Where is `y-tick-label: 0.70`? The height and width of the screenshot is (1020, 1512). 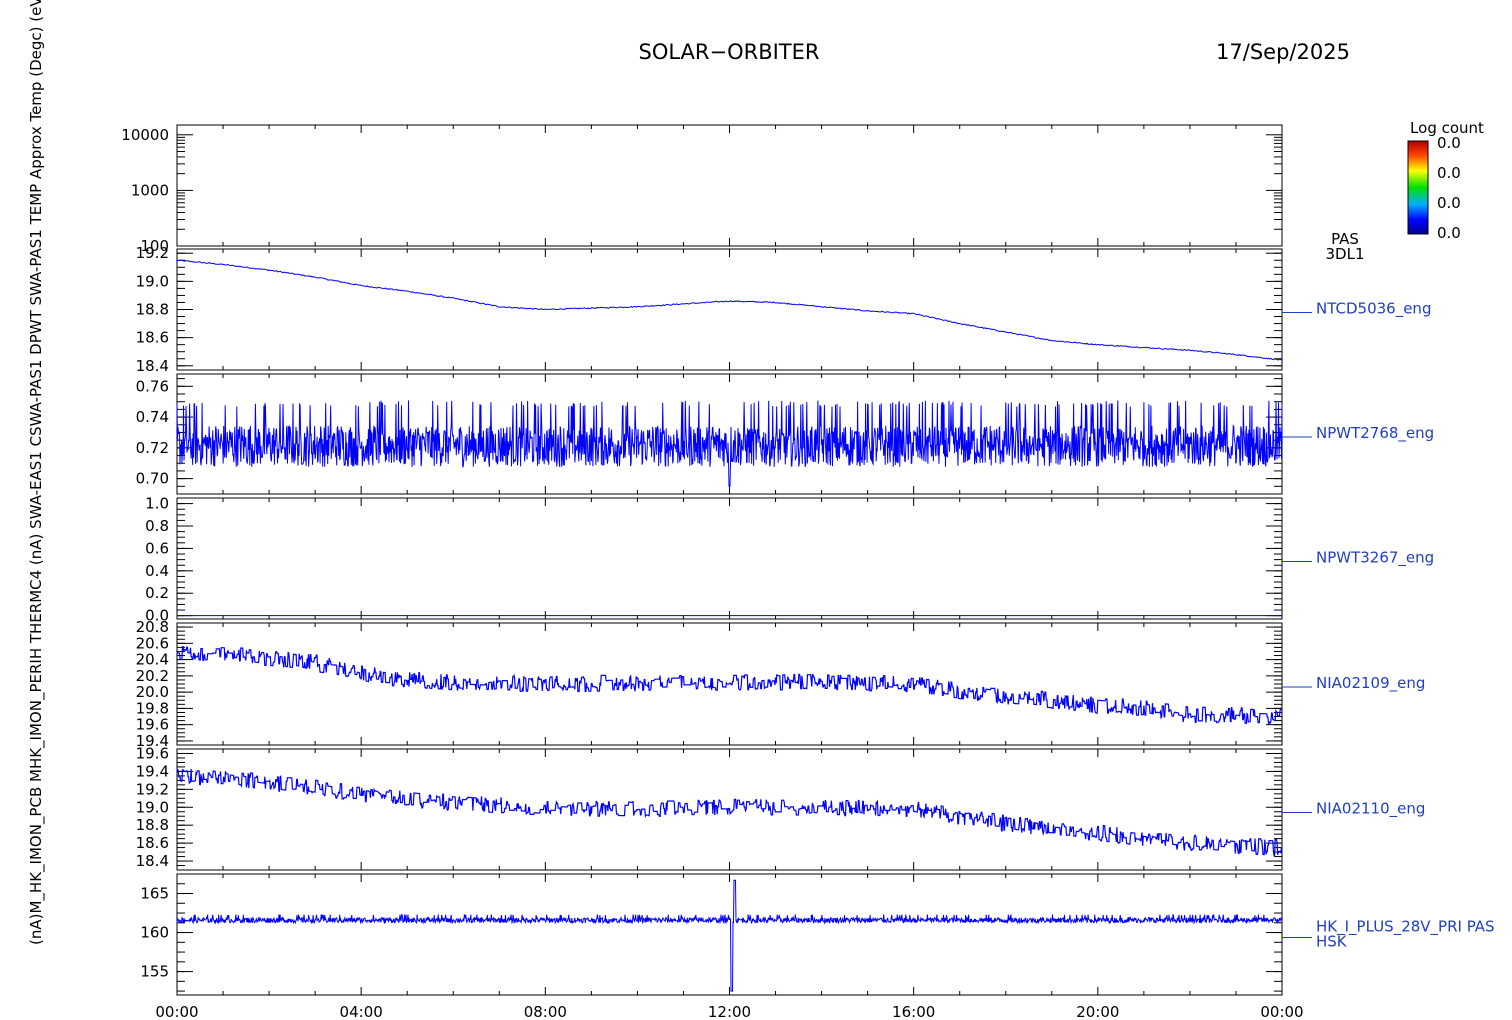
y-tick-label: 0.70 is located at coordinates (152, 479).